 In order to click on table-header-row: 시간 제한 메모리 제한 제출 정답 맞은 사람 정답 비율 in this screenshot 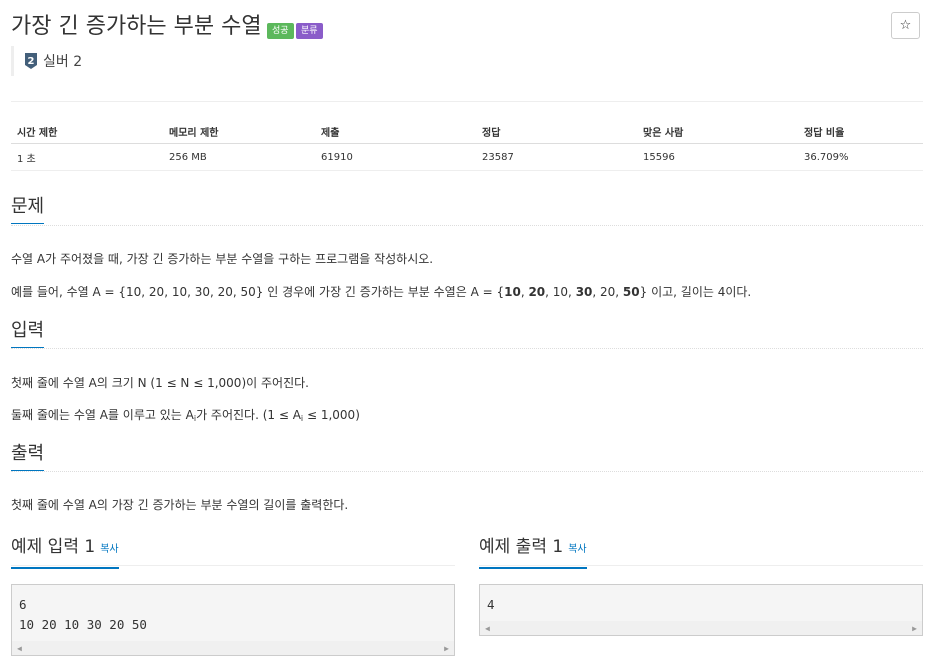, I will do `click(467, 131)`.